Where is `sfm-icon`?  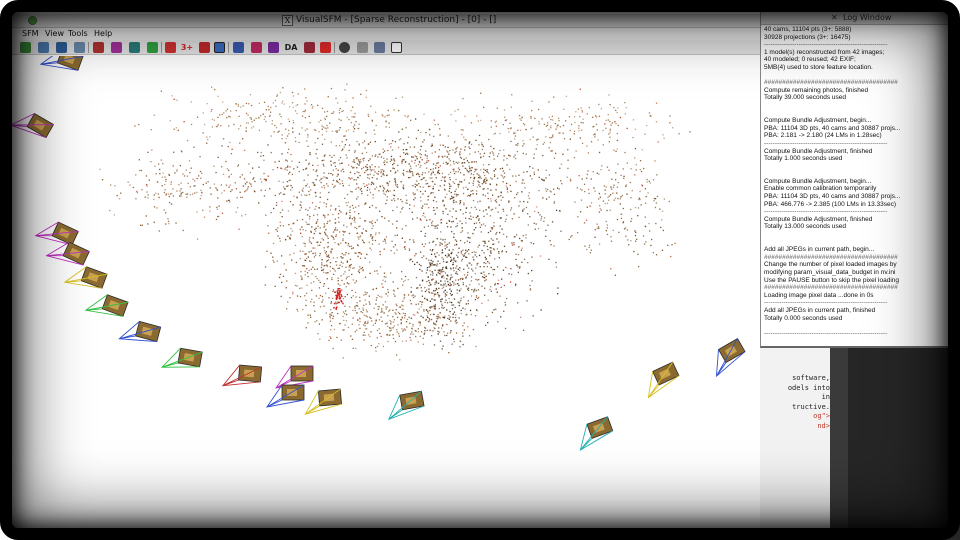 sfm-icon is located at coordinates (219, 47).